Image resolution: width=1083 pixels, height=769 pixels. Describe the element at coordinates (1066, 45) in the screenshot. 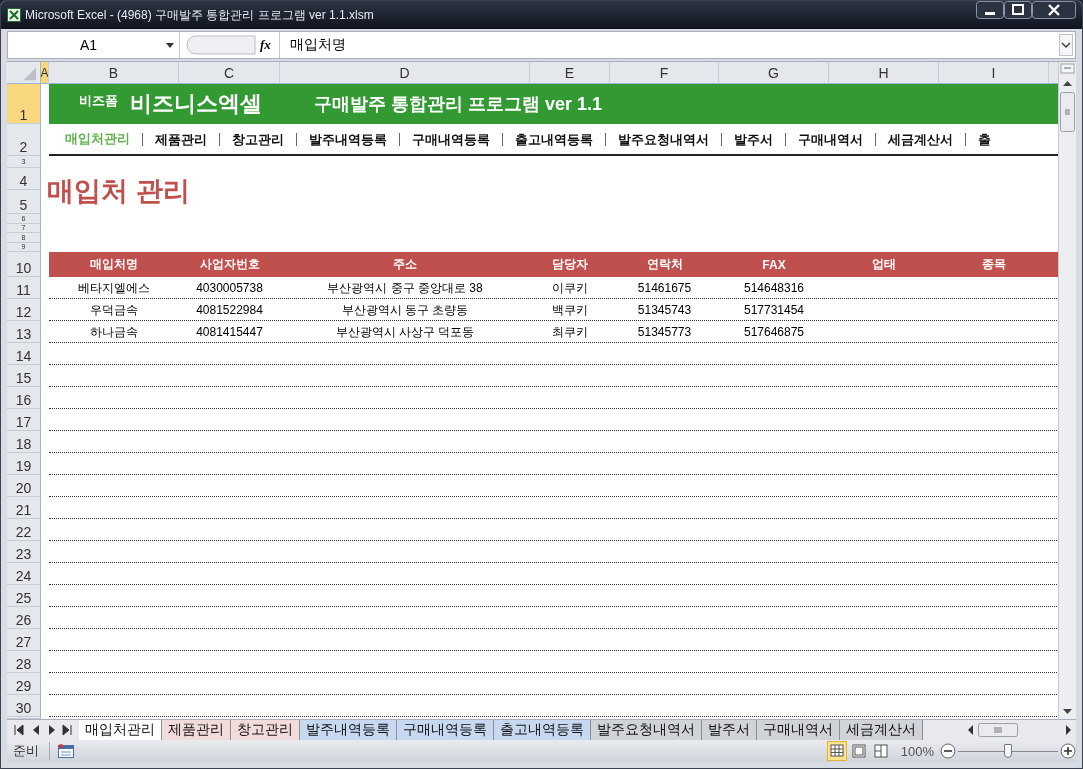

I see `expand-formula-icon` at that location.